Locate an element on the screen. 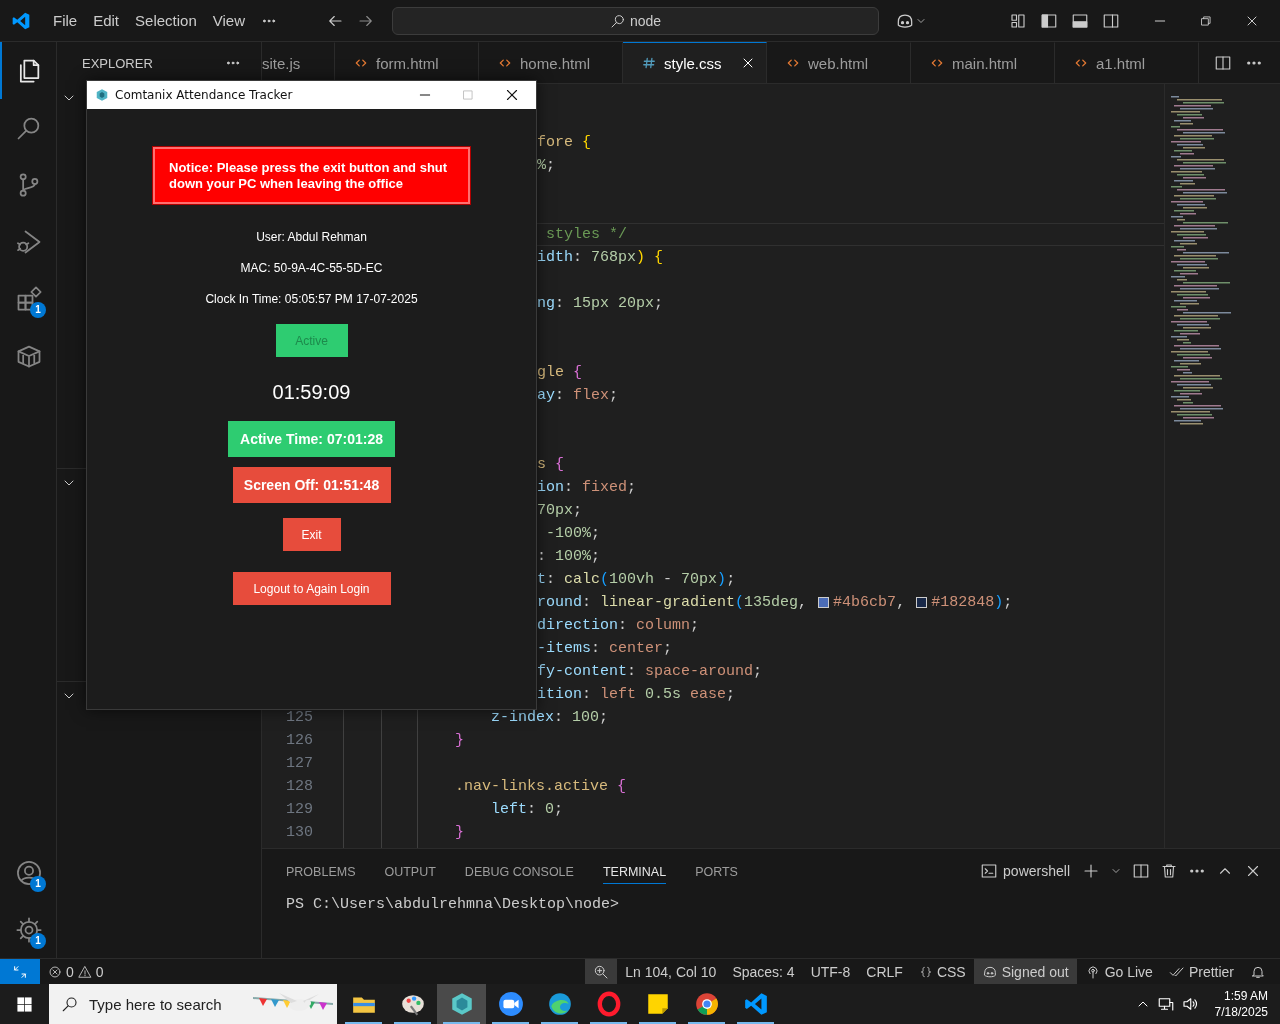 The height and width of the screenshot is (1024, 1280). code-line: direction: column; is located at coordinates (618, 625).